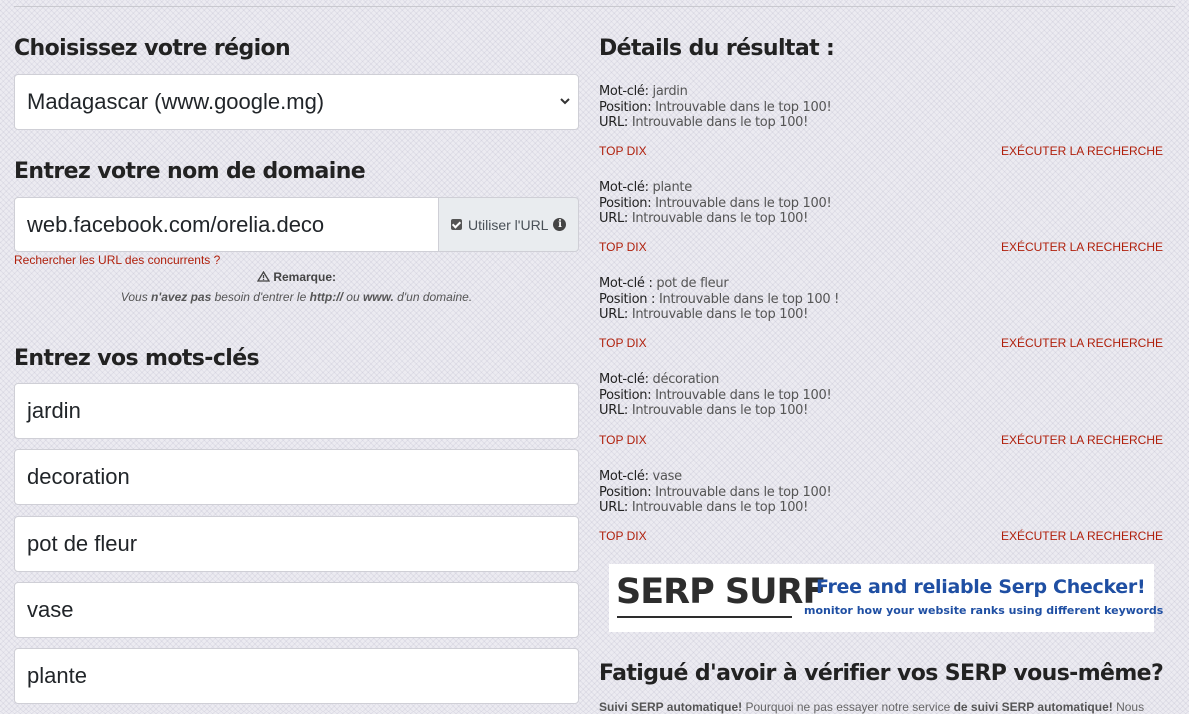 Image resolution: width=1189 pixels, height=714 pixels. Describe the element at coordinates (117, 260) in the screenshot. I see `competitor-urls-link: Rechercher les URL des concurrents ?` at that location.